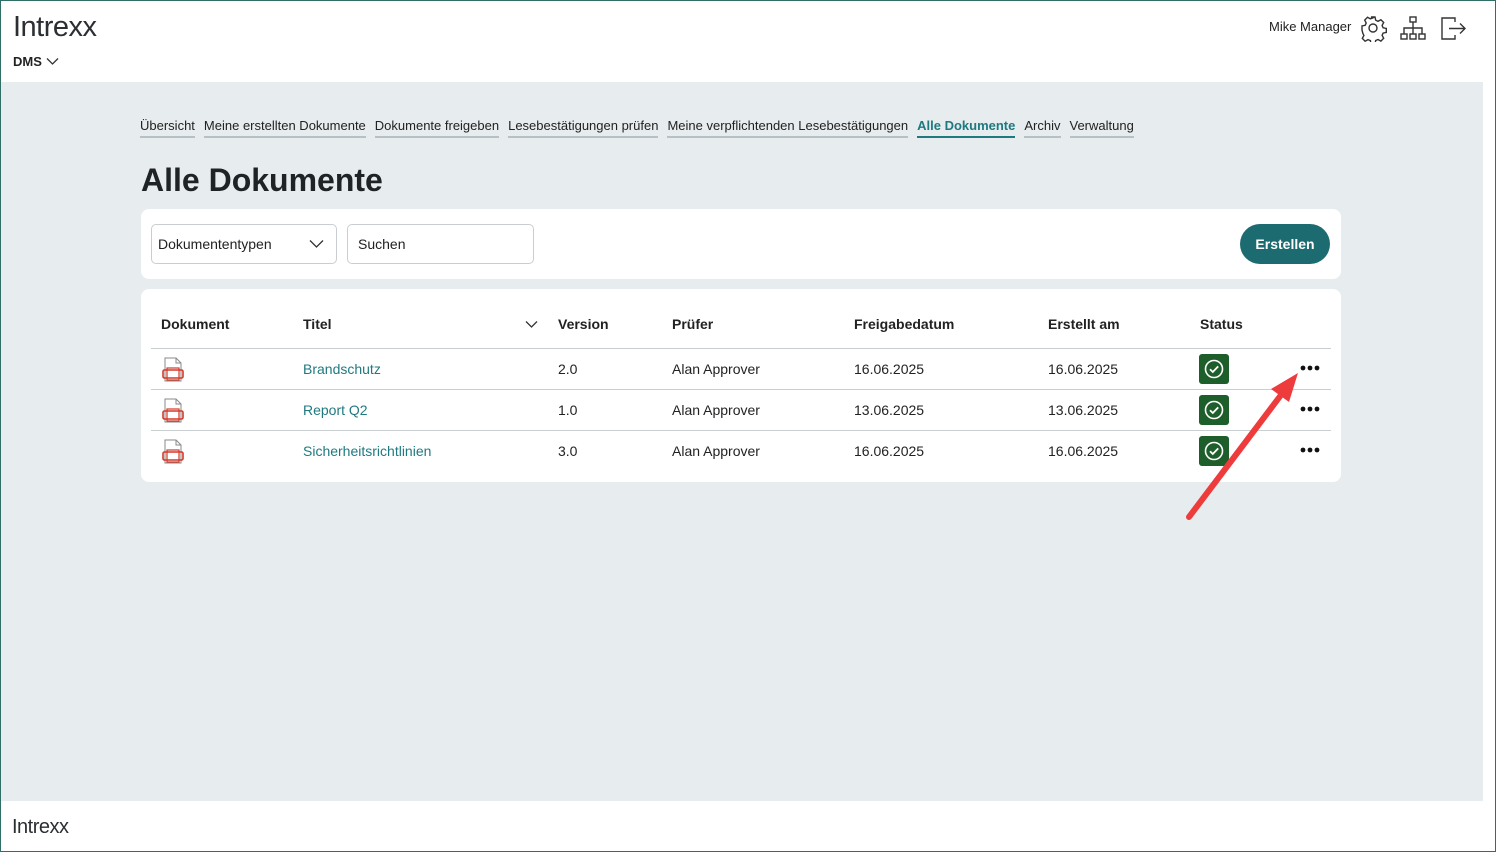 The width and height of the screenshot is (1496, 852). Describe the element at coordinates (583, 128) in the screenshot. I see `tab-lesebestaetigungen-pruefen: Lesebestätigungen prüfen` at that location.